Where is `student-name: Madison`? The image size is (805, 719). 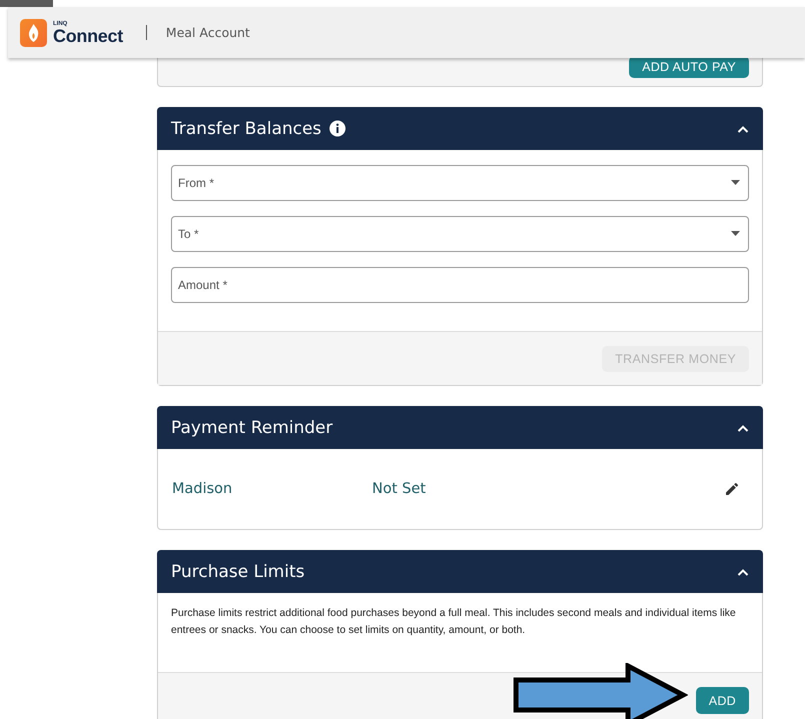
student-name: Madison is located at coordinates (203, 489).